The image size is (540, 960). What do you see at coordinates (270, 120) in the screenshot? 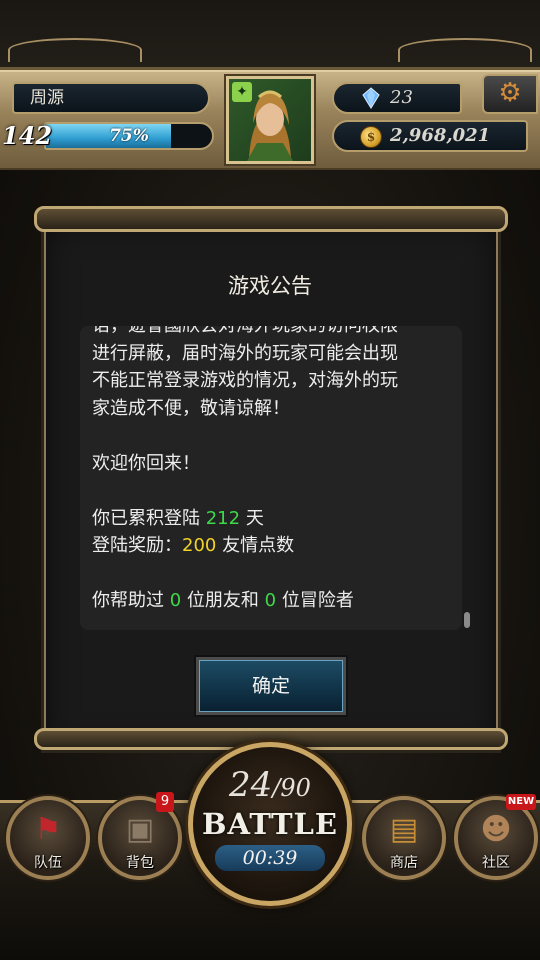
I see `player-avatar: ✦` at bounding box center [270, 120].